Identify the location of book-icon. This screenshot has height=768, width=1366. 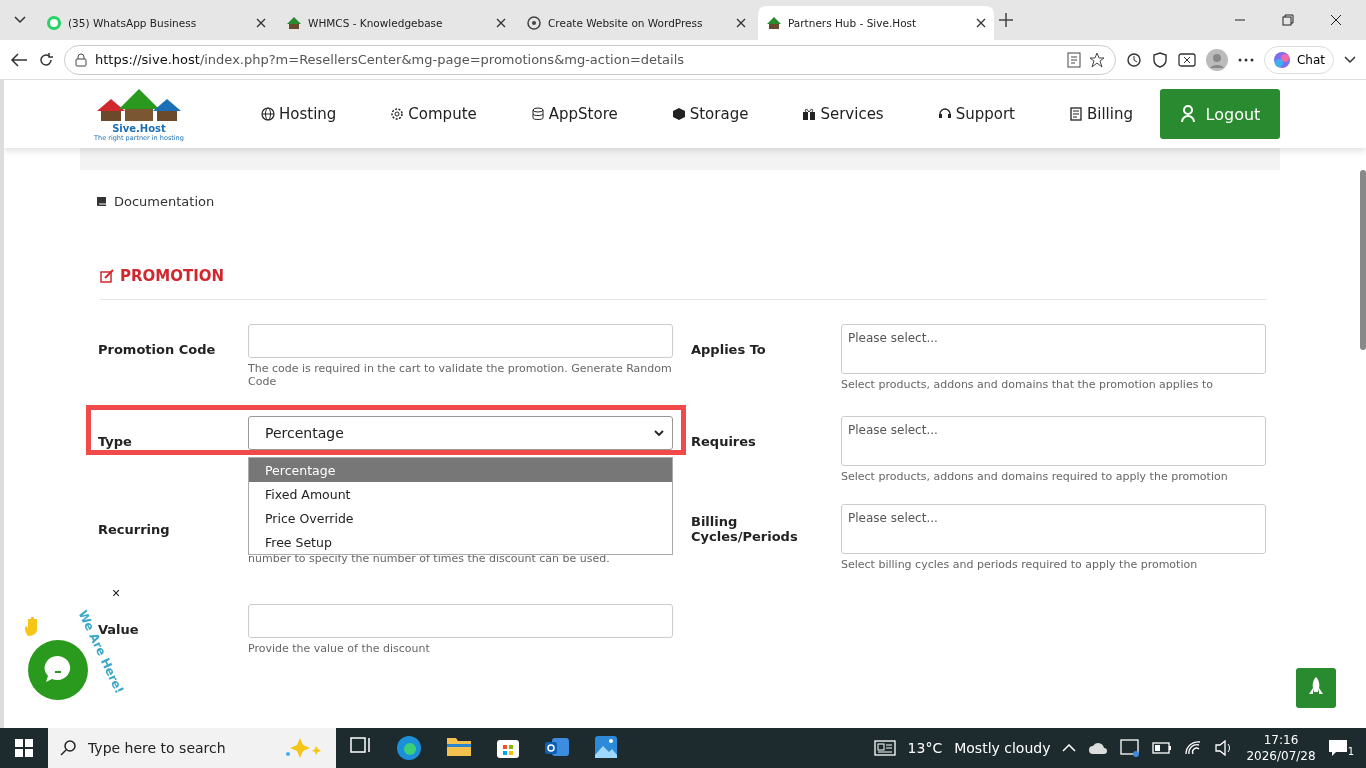
(102, 201).